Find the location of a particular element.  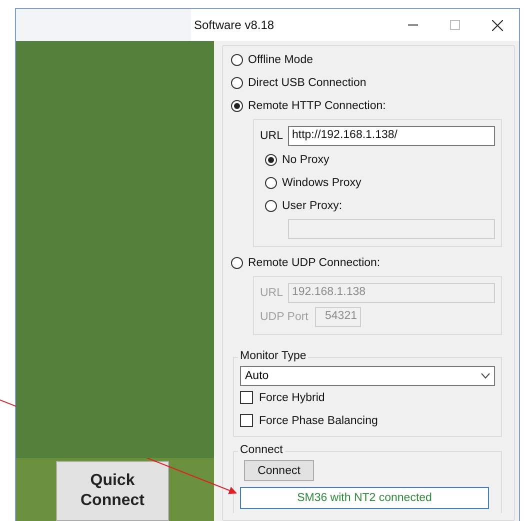

radio-label: Windows Proxy is located at coordinates (322, 182).